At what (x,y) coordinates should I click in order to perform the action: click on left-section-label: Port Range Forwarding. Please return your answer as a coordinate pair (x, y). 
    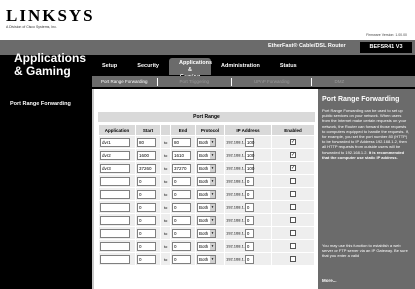
    Looking at the image, I should click on (40, 104).